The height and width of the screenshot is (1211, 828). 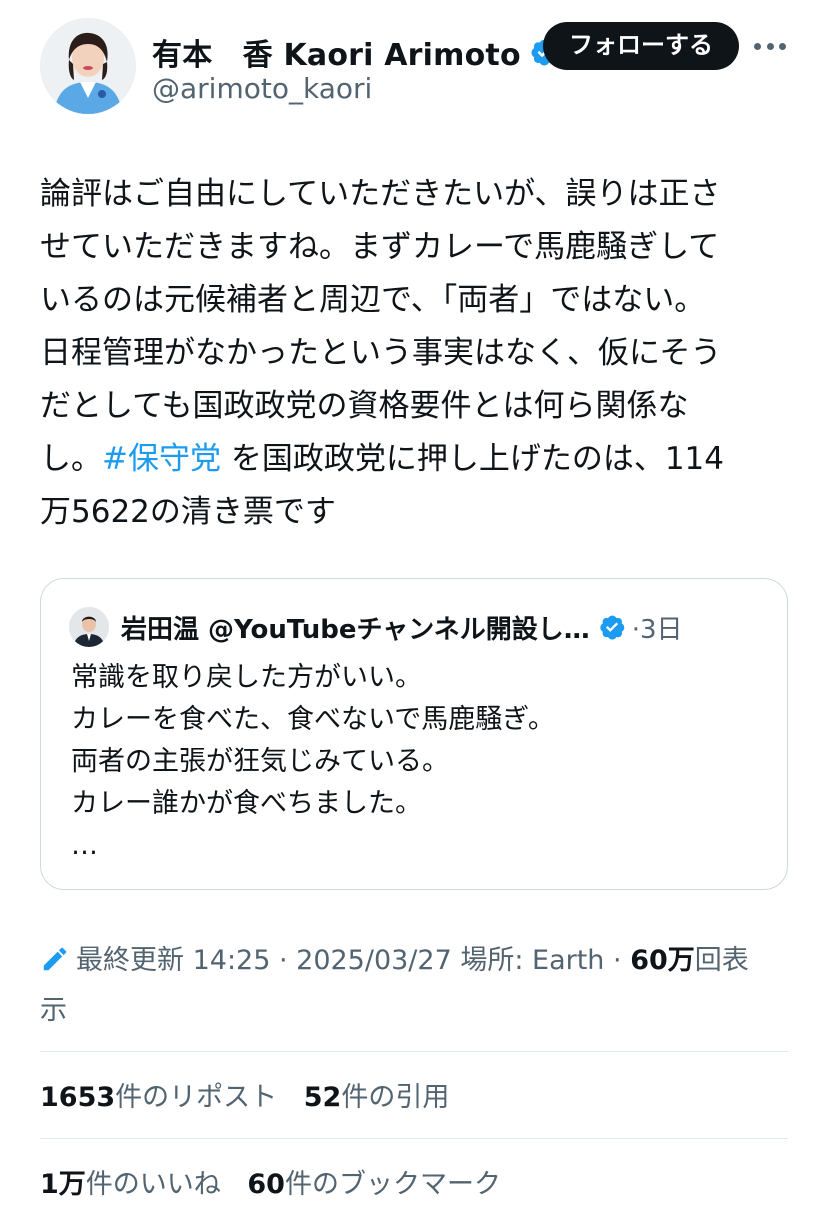 What do you see at coordinates (336, 52) in the screenshot?
I see `author-display-name: 有本 香 Kaori Arimoto` at bounding box center [336, 52].